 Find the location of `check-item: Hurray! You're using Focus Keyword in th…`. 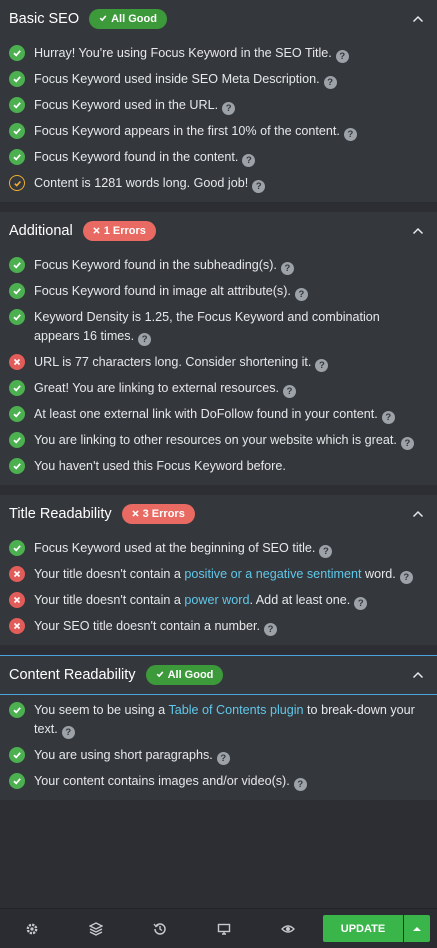

check-item: Hurray! You're using Focus Keyword in th… is located at coordinates (218, 53).